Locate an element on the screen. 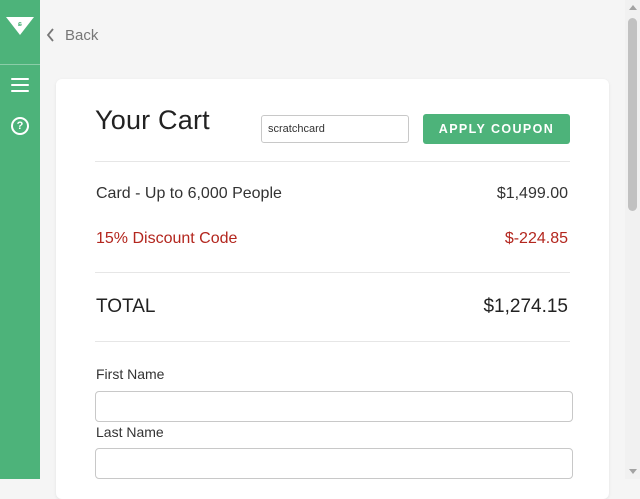  sidebar-divider is located at coordinates (20, 64).